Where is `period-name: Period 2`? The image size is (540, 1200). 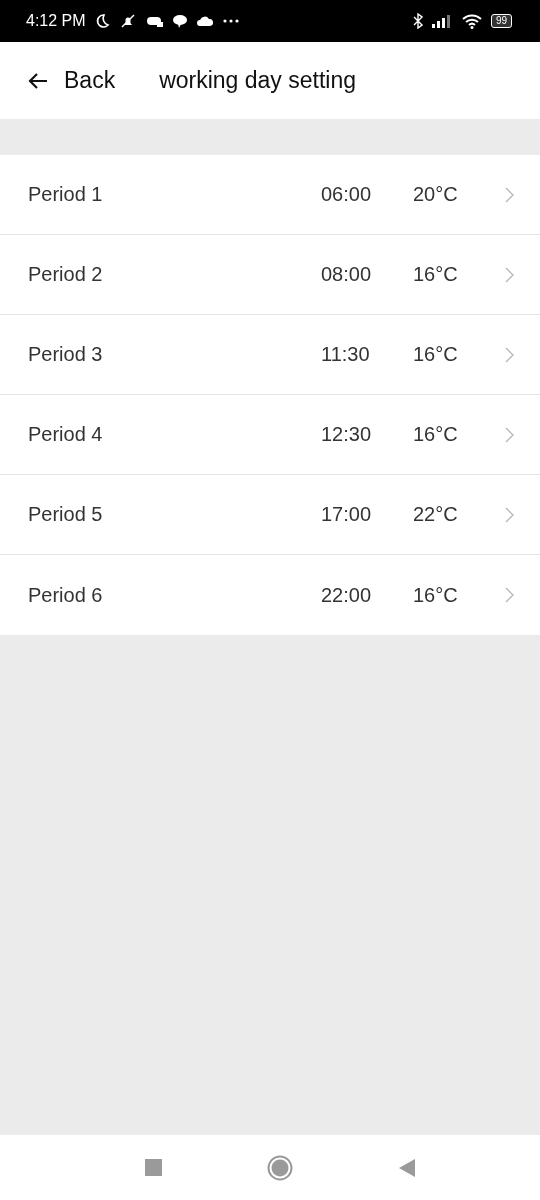
period-name: Period 2 is located at coordinates (66, 274).